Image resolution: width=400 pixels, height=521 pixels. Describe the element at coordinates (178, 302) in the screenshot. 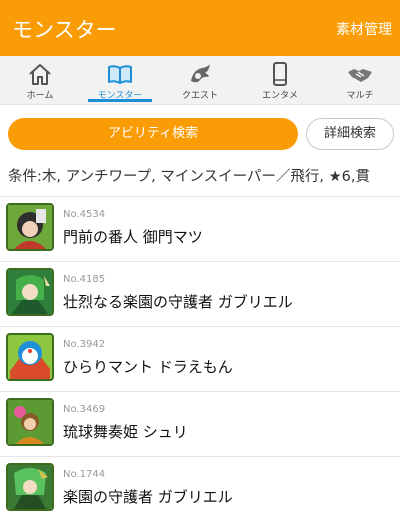

I see `monster-name: 壮烈なる楽園の守護者 ガブリエル` at that location.